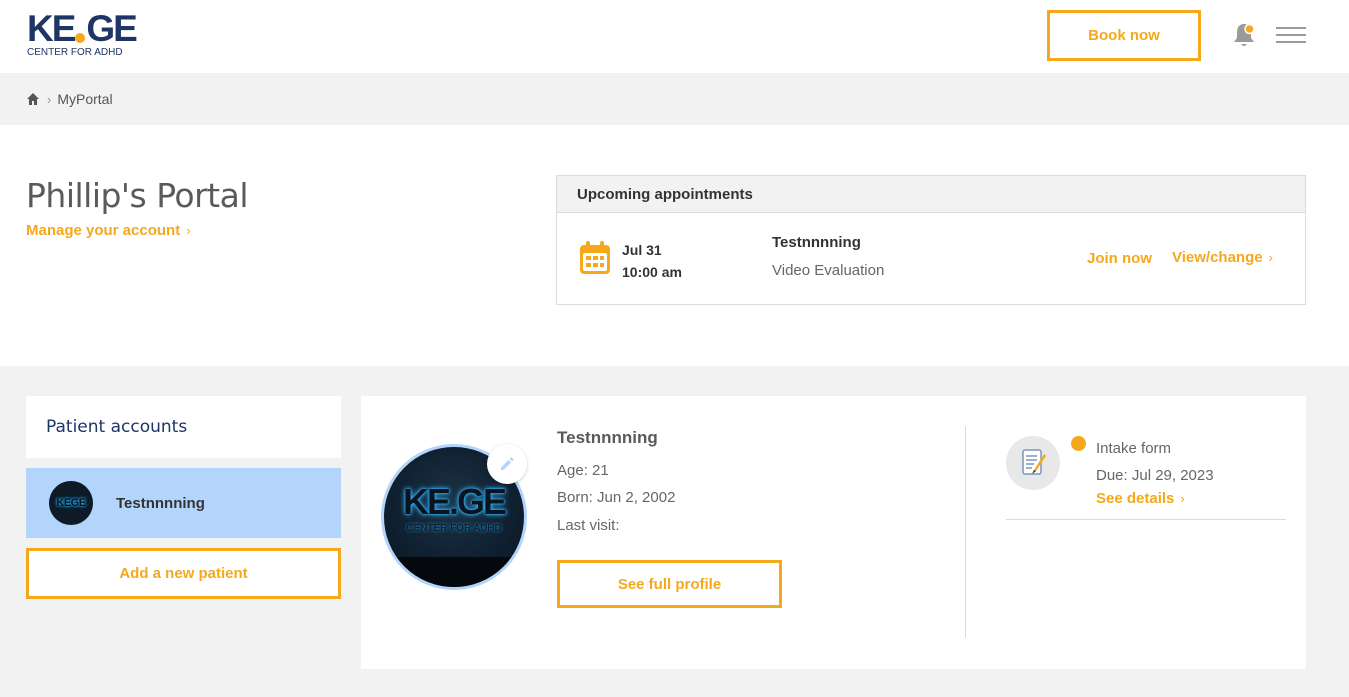 Image resolution: width=1349 pixels, height=697 pixels. I want to click on profile-name: Testnnnning, so click(607, 437).